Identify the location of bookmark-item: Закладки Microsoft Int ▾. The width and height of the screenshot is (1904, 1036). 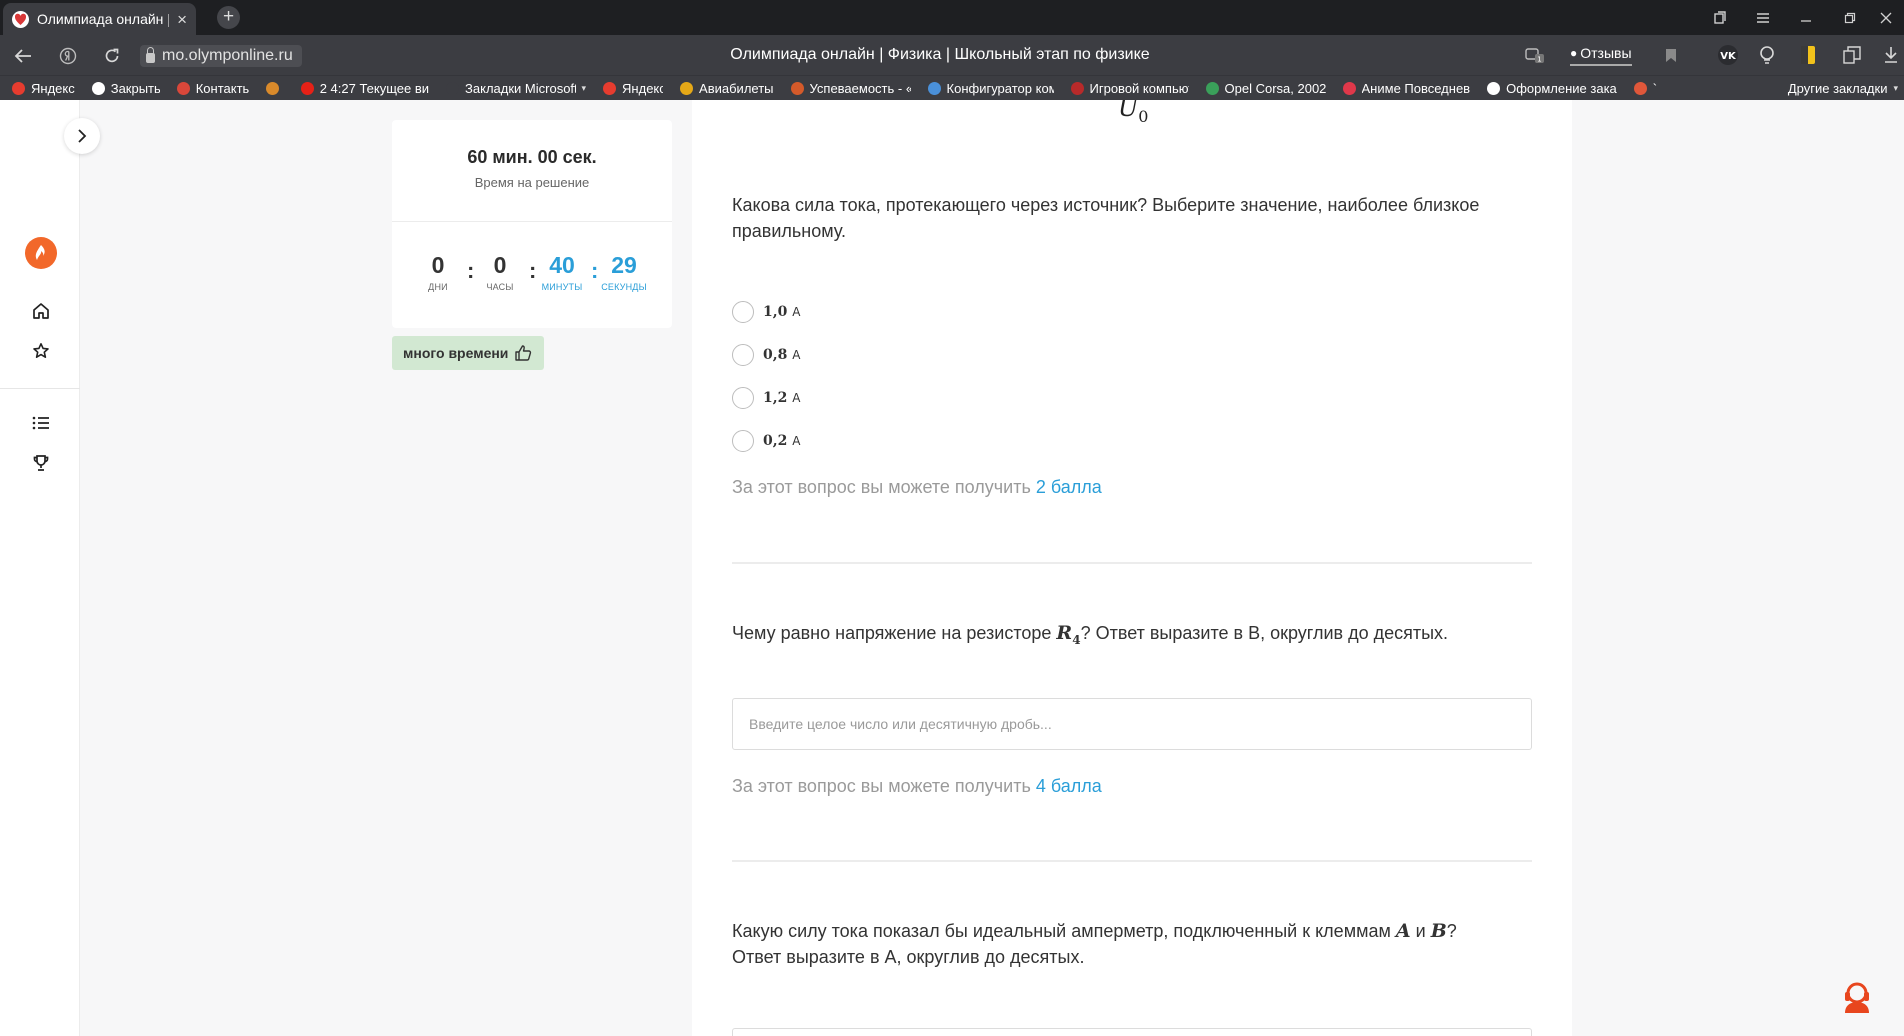
(516, 88).